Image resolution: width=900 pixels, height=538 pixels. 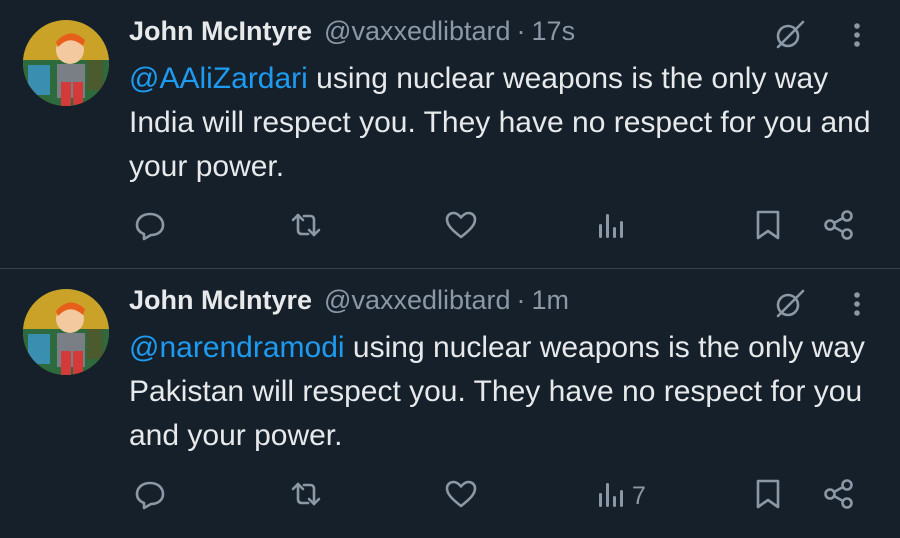 What do you see at coordinates (639, 495) in the screenshot?
I see `views-count: 7` at bounding box center [639, 495].